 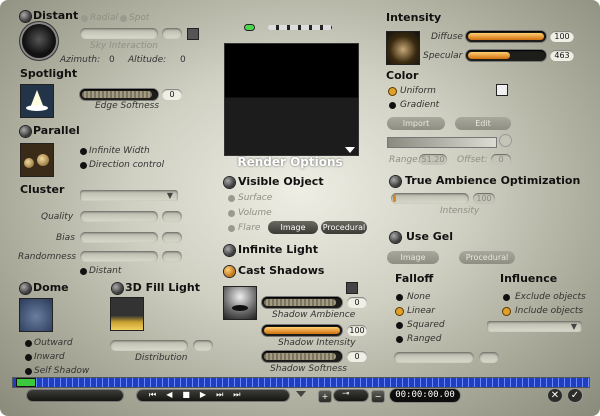 What do you see at coordinates (562, 55) in the screenshot?
I see `specular-value: 463` at bounding box center [562, 55].